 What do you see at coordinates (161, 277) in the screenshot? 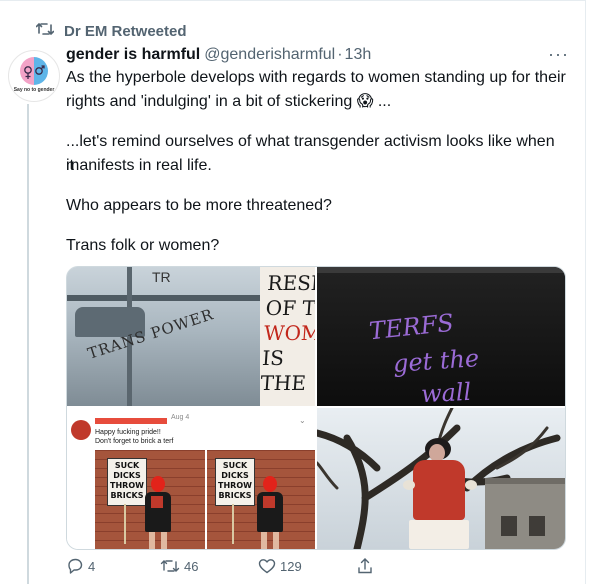
I see `poster-fragment: TR` at bounding box center [161, 277].